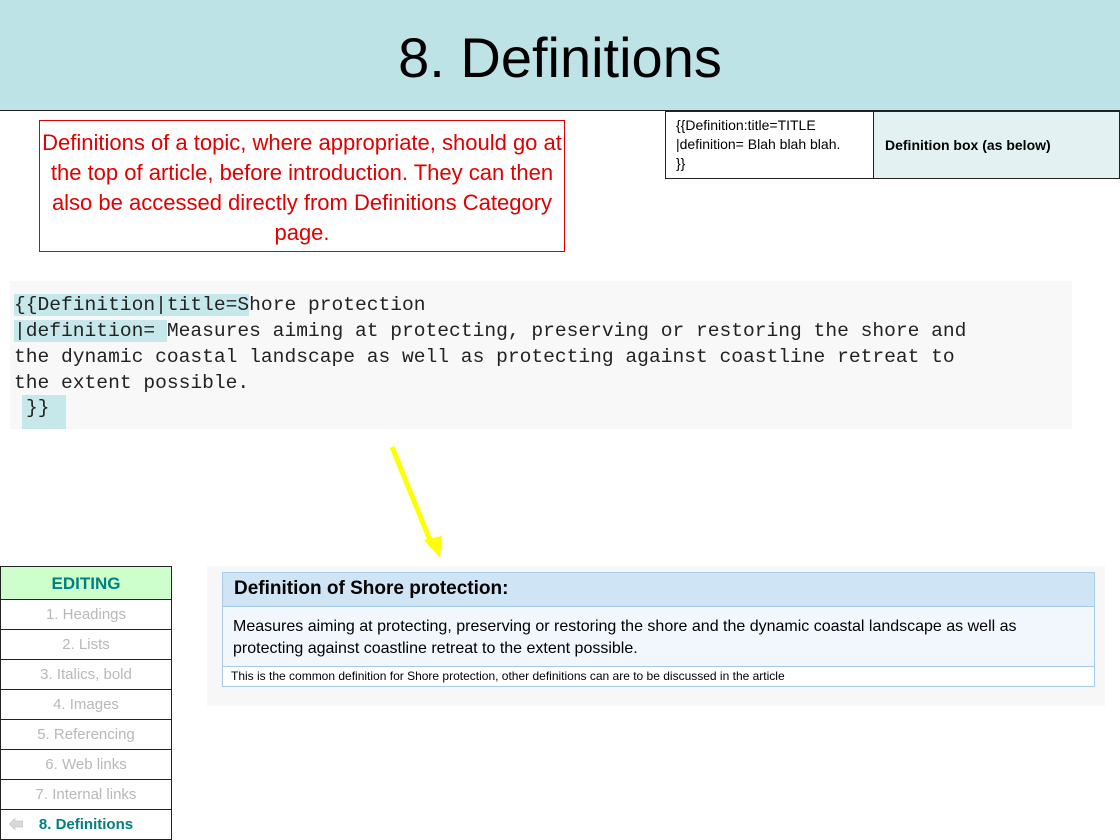  I want to click on nav-item-referencing: 5. Referencing, so click(86, 735).